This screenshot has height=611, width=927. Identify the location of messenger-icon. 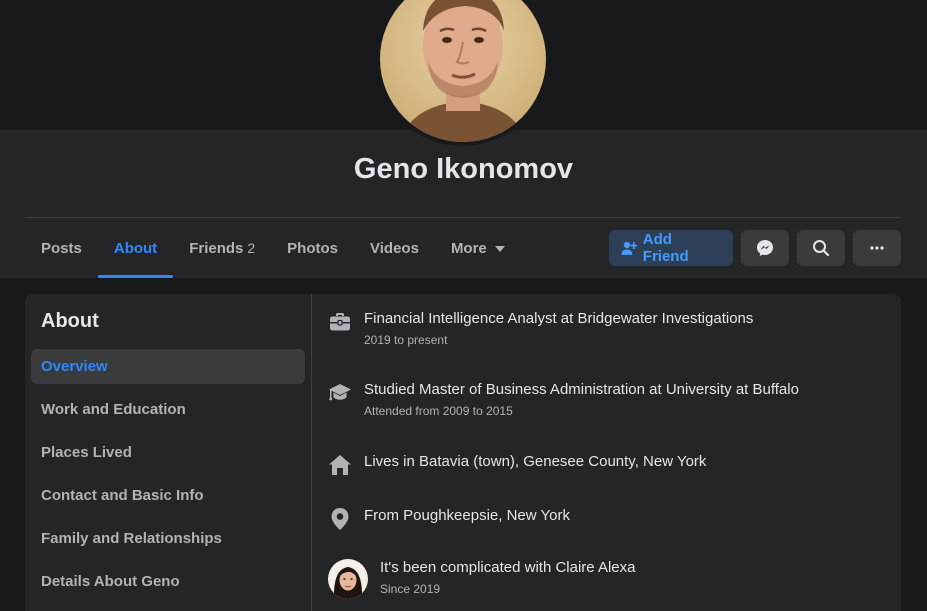
(765, 248).